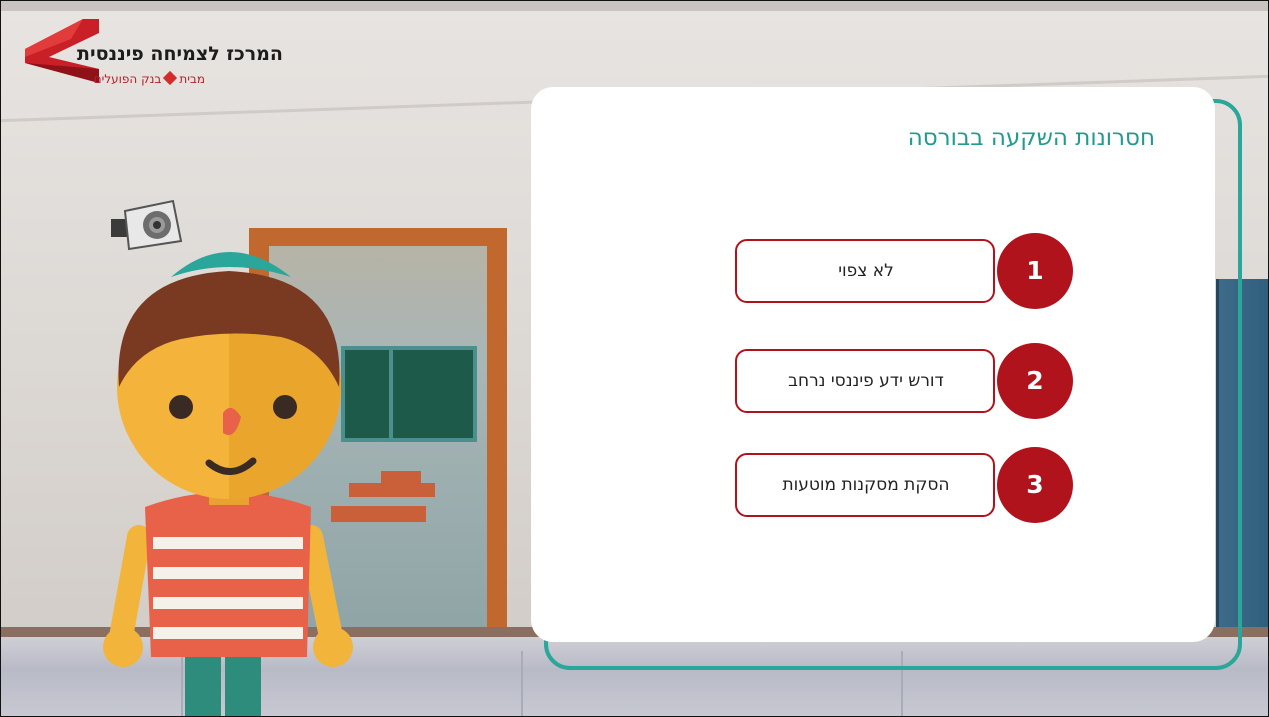  What do you see at coordinates (409, 394) in the screenshot?
I see `chalkboard` at bounding box center [409, 394].